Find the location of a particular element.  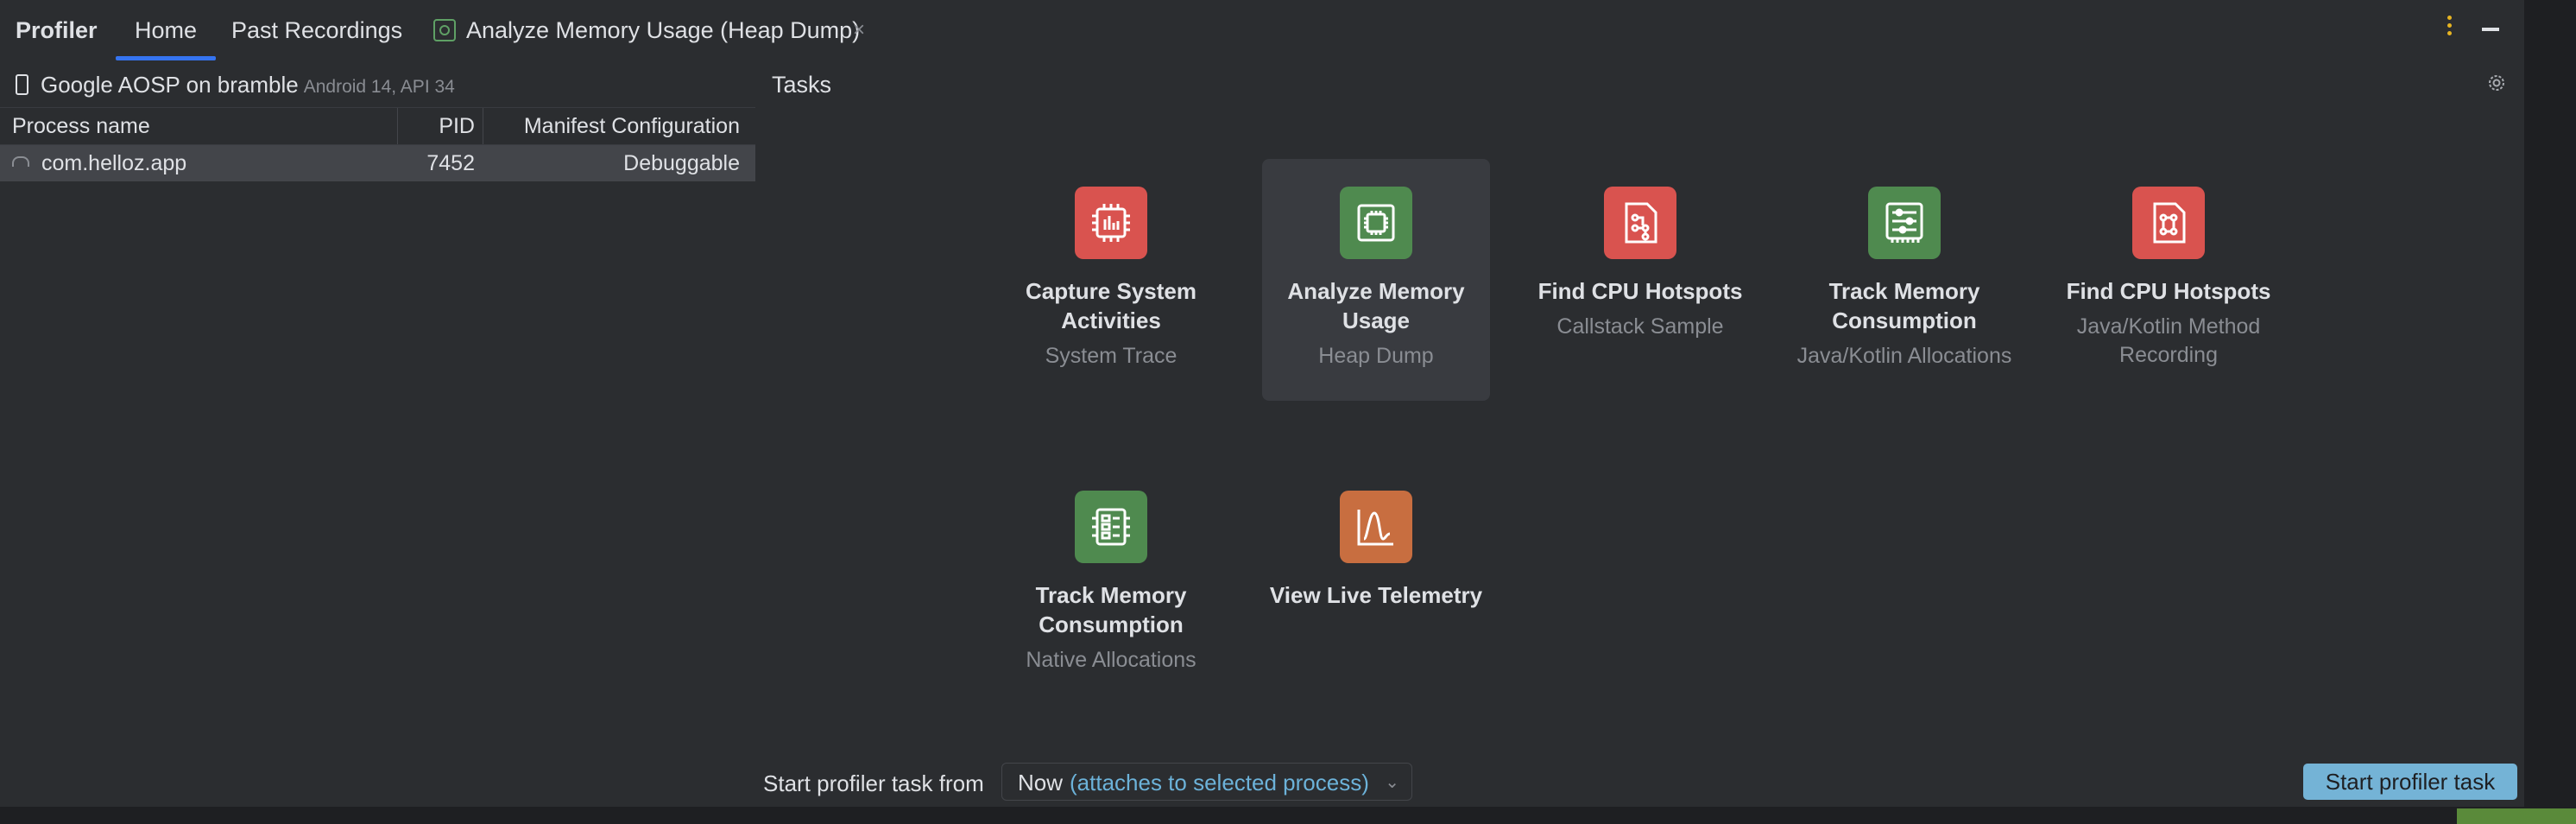

config-cell: Debuggable is located at coordinates (681, 163).